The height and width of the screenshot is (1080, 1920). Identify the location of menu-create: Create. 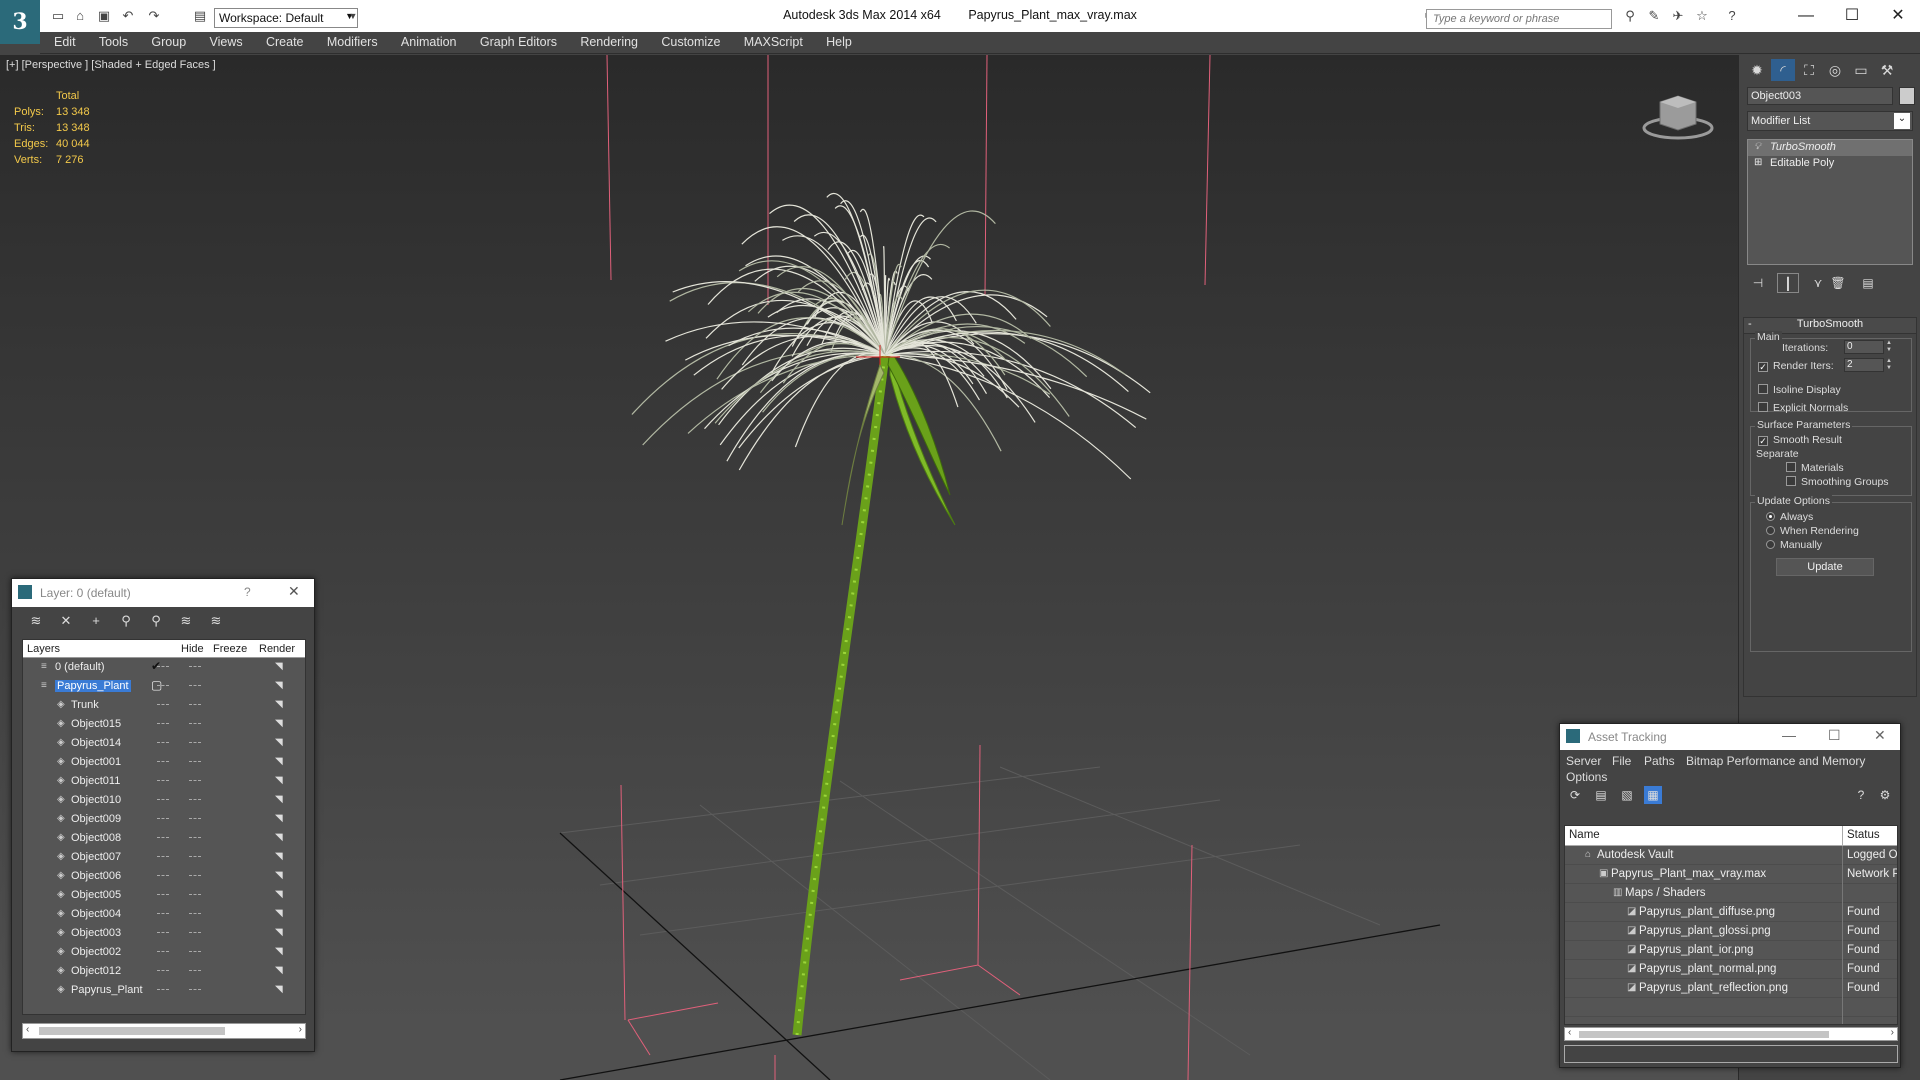
(285, 40).